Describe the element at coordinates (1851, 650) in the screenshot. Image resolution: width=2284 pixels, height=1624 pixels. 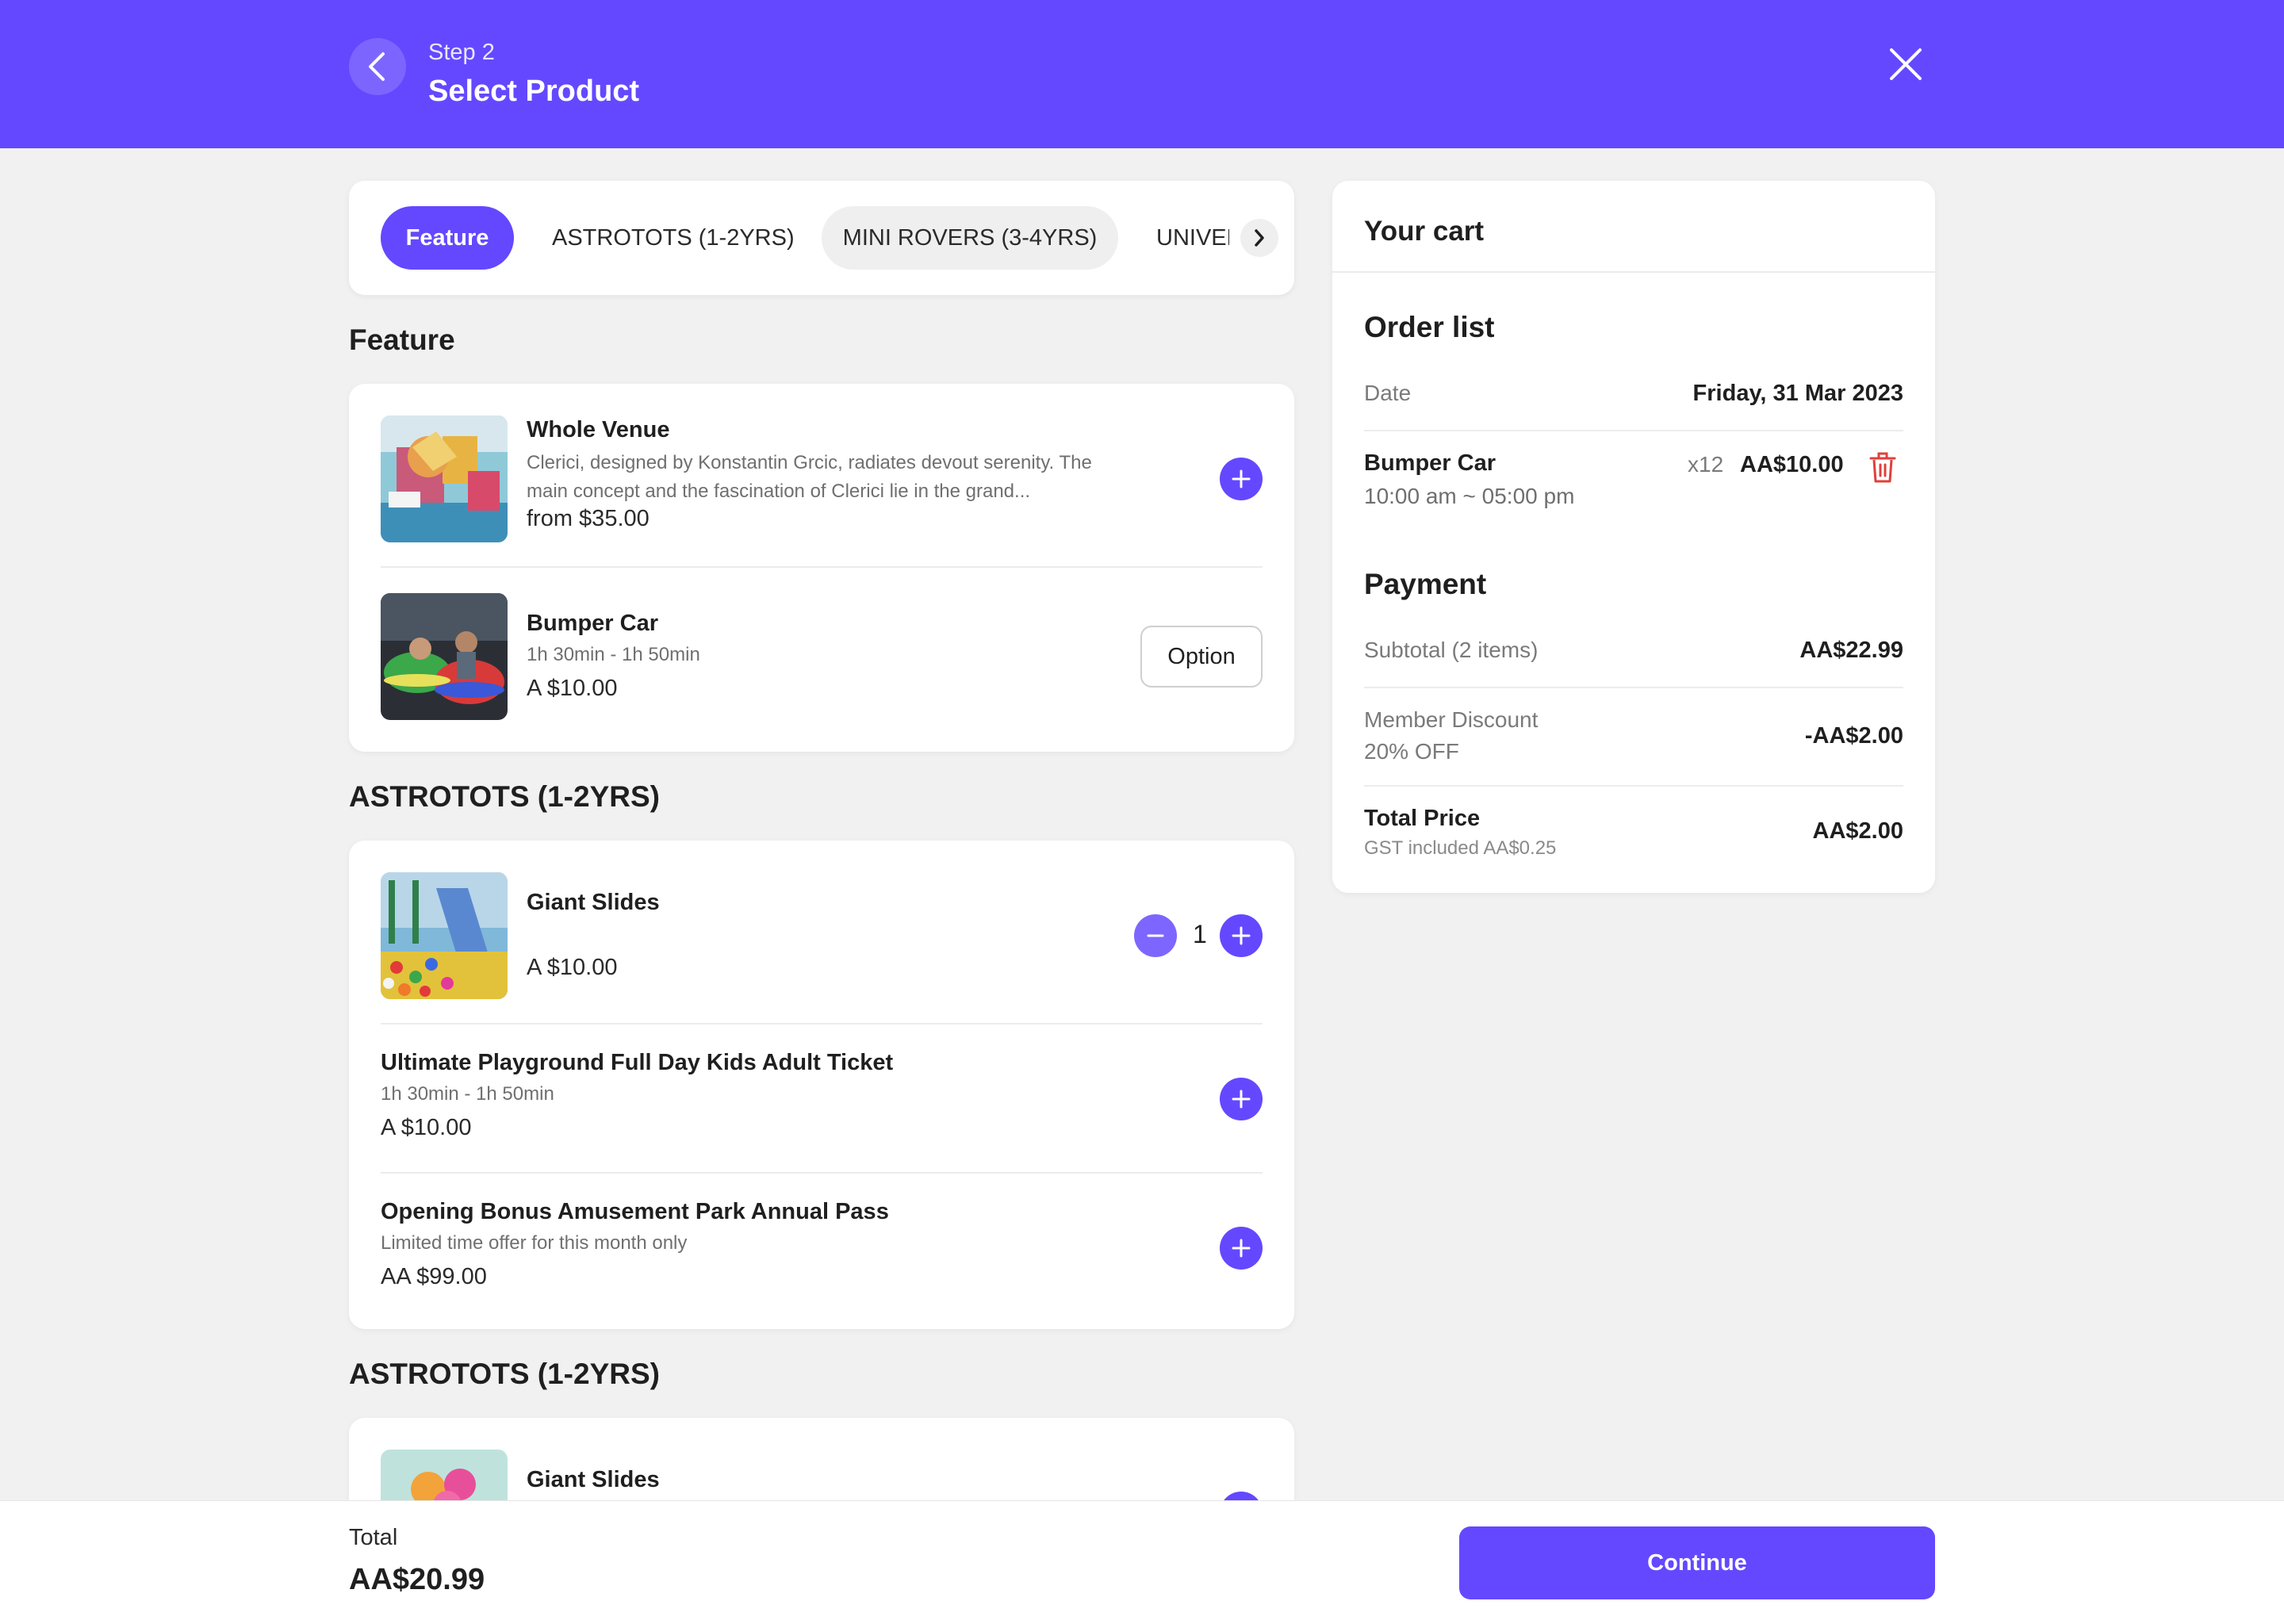
I see `subtotal-value: AA$22.99` at that location.